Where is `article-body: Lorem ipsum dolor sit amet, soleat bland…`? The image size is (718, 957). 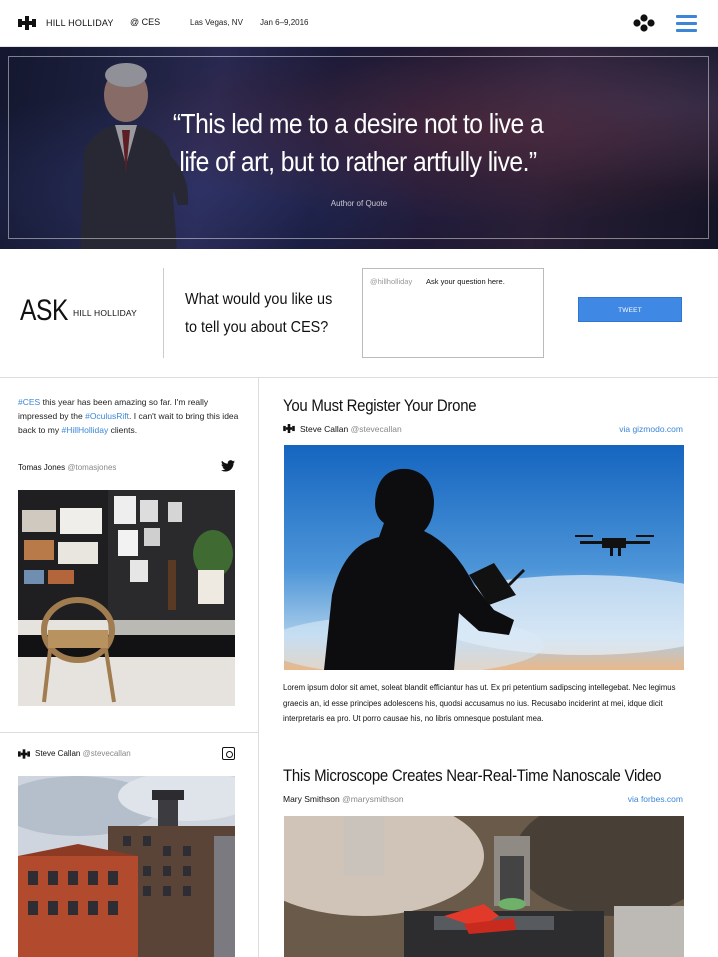
article-body: Lorem ipsum dolor sit amet, soleat bland… is located at coordinates (479, 703).